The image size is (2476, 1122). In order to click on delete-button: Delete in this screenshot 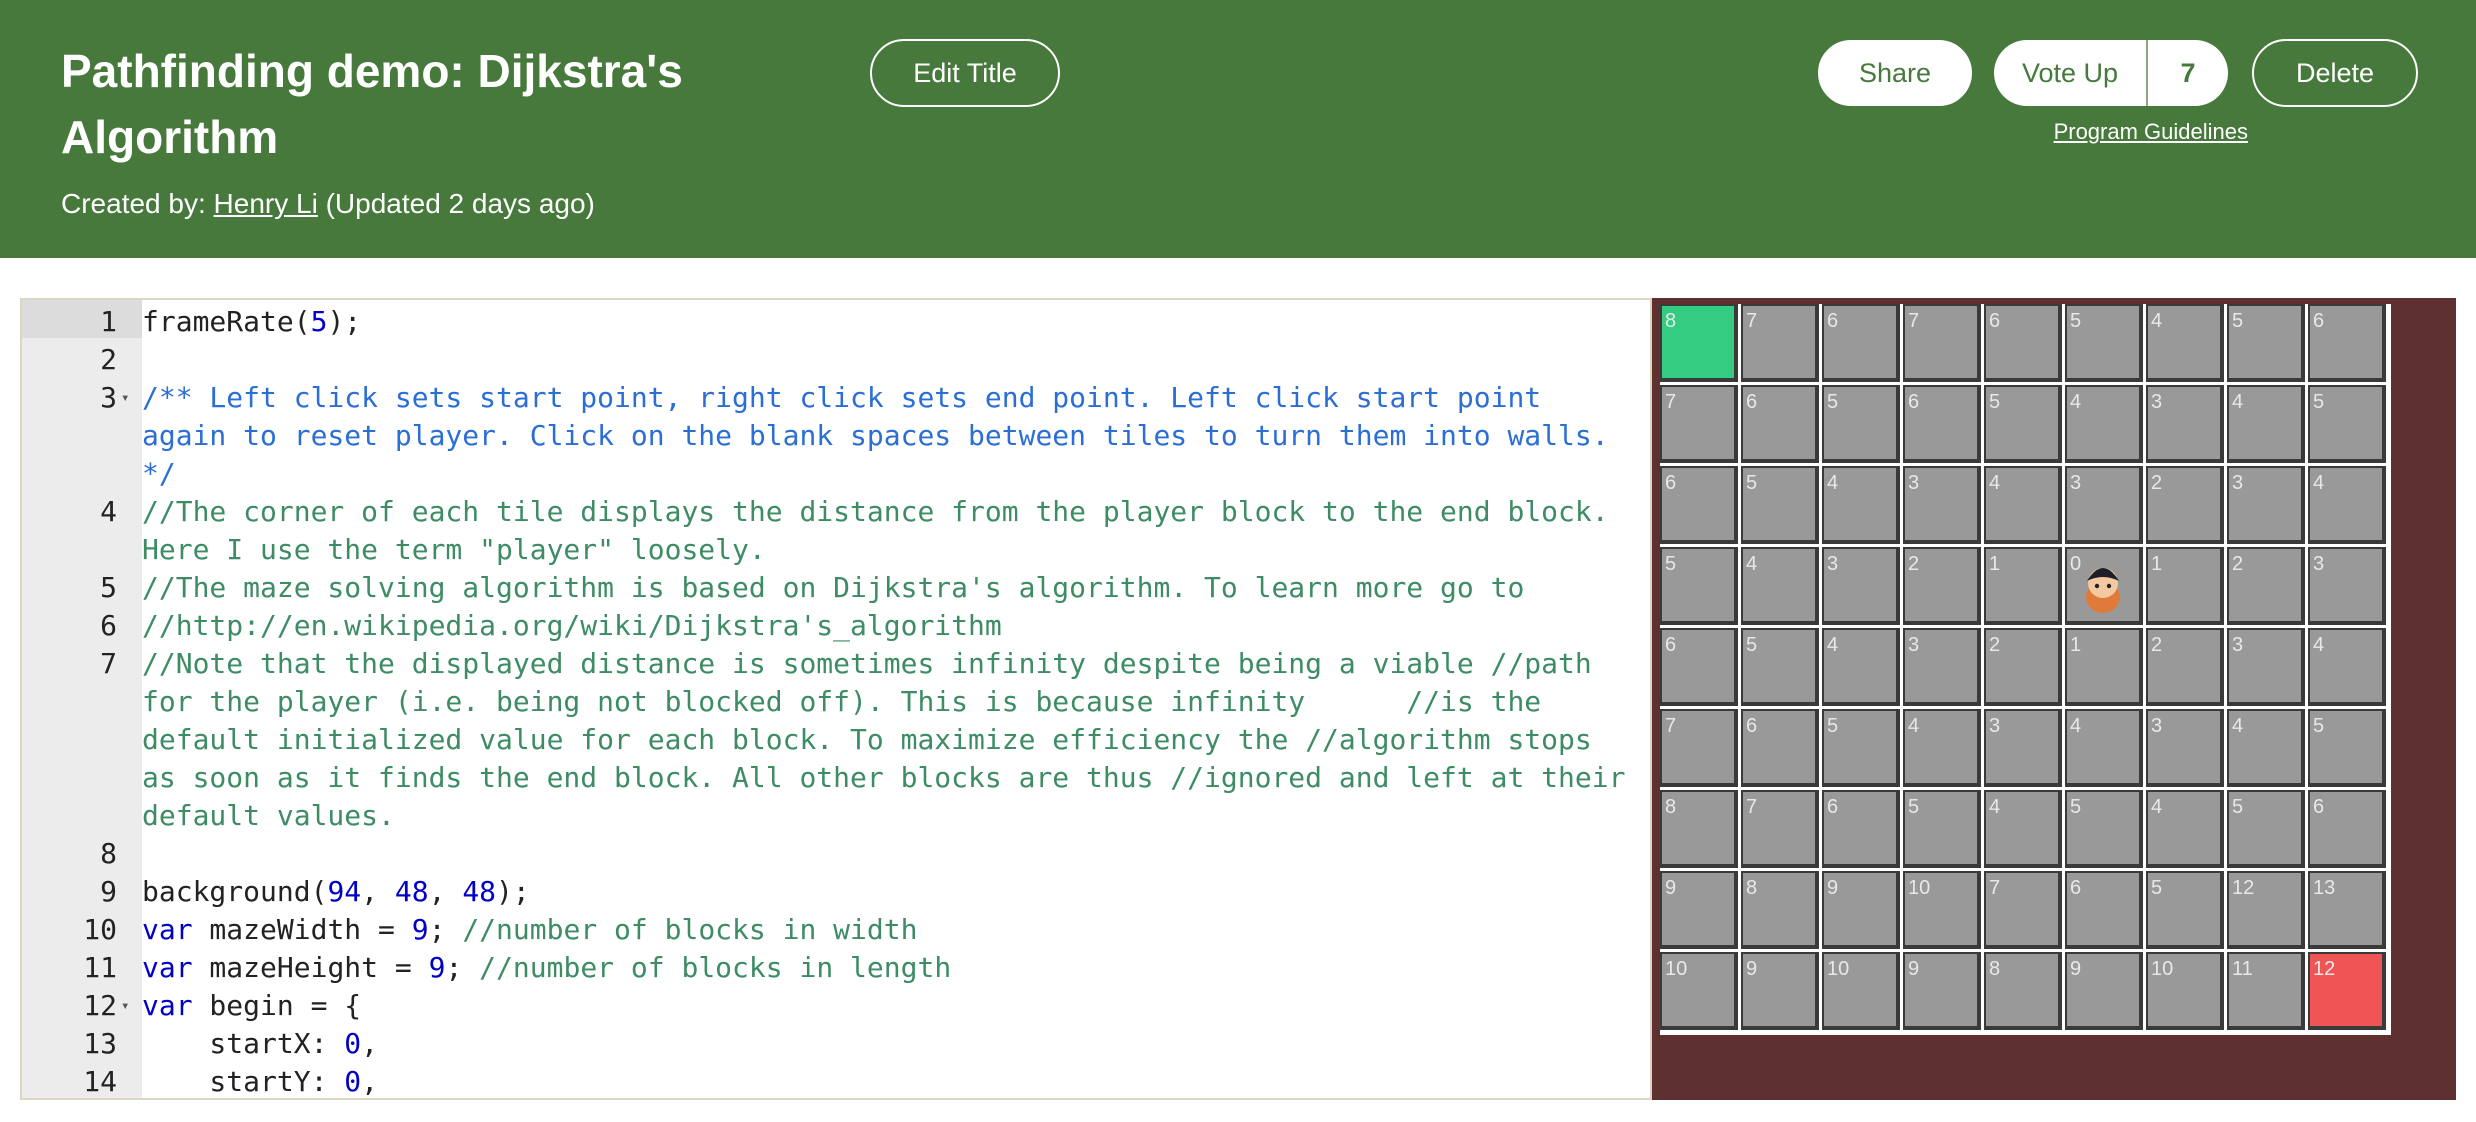, I will do `click(2335, 73)`.